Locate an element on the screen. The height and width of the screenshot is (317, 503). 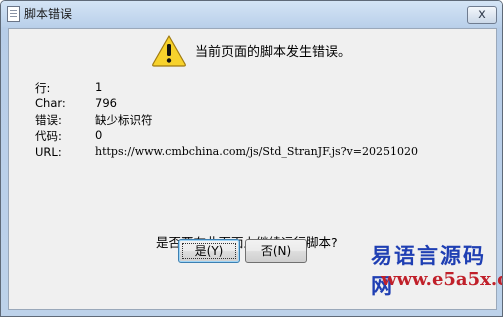
no-button: 否(N) is located at coordinates (276, 251).